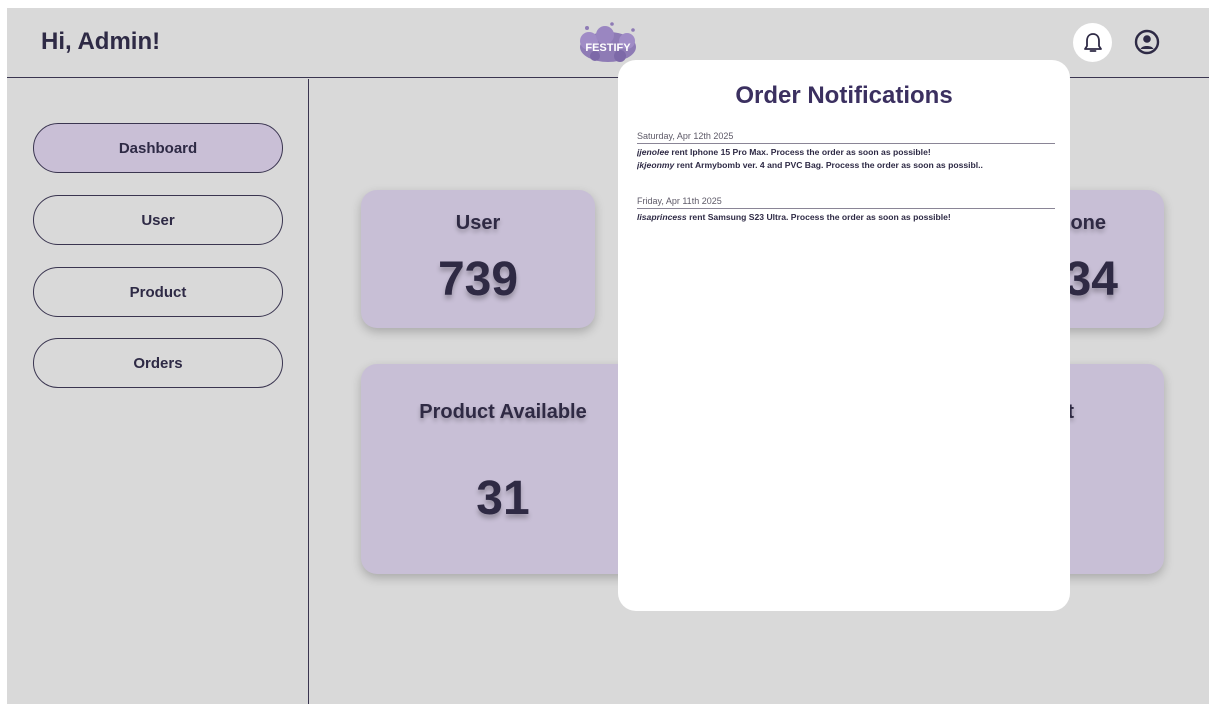 The width and height of the screenshot is (1209, 704). Describe the element at coordinates (846, 137) in the screenshot. I see `notification-date: Saturday, Apr 12th 2025` at that location.